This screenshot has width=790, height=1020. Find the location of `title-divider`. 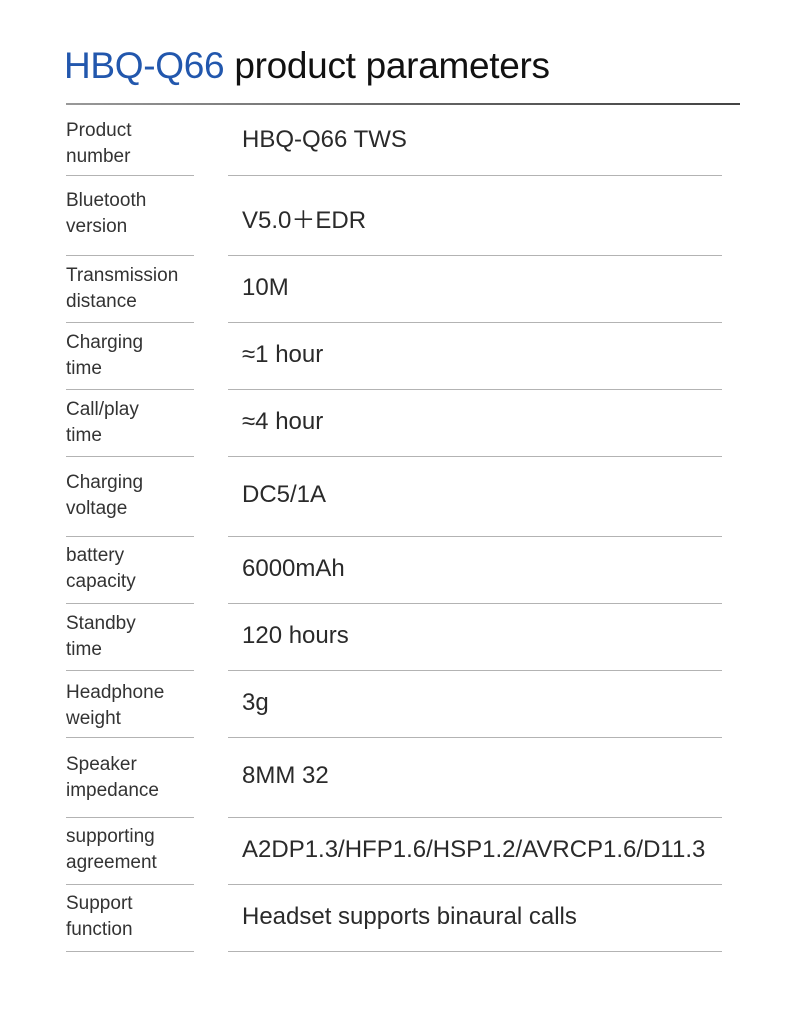

title-divider is located at coordinates (403, 104).